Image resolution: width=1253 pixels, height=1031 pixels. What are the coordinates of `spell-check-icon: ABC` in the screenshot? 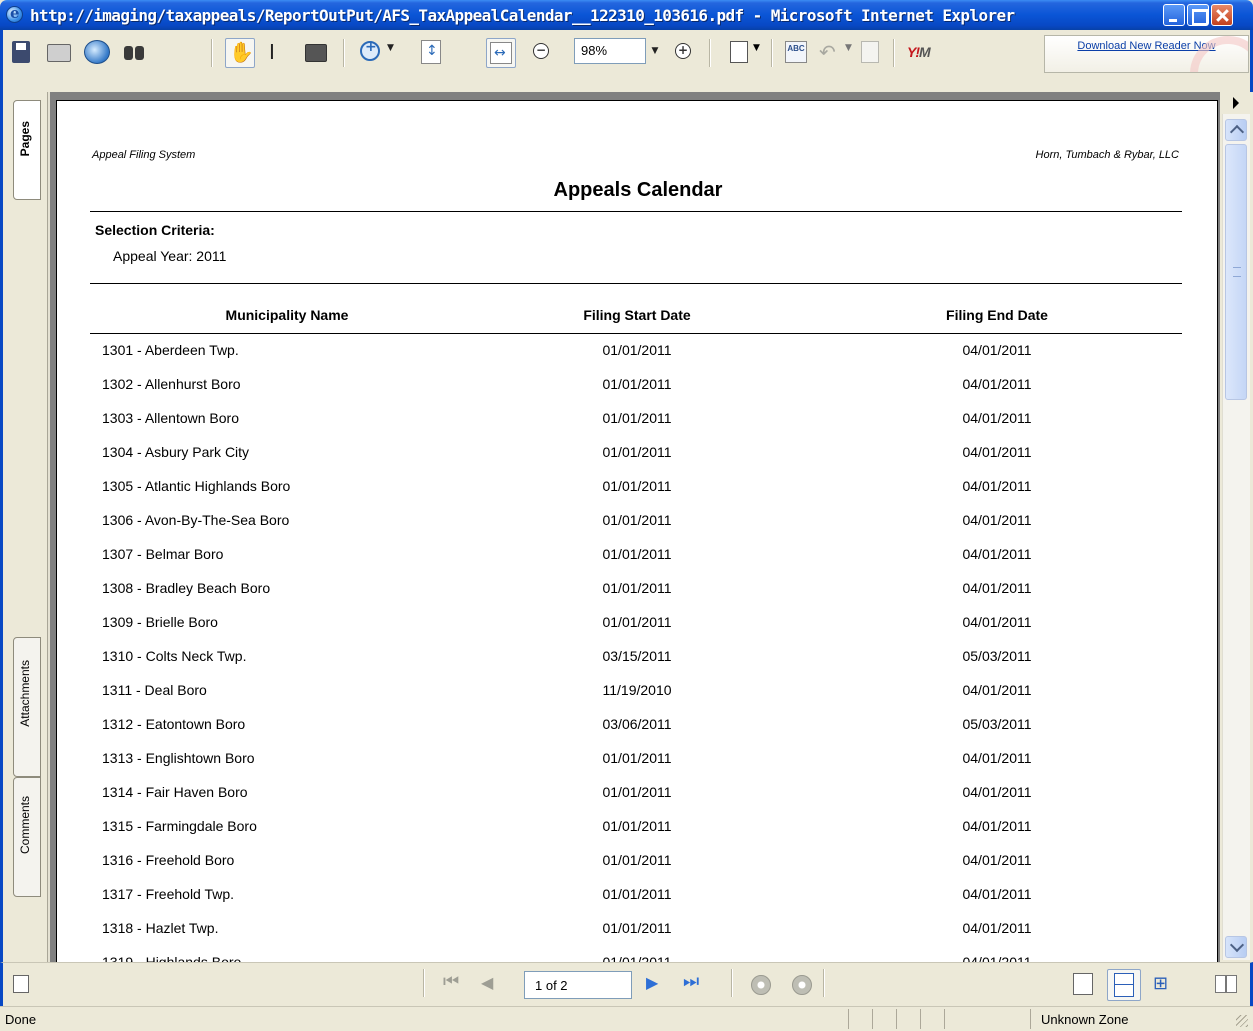 It's located at (796, 52).